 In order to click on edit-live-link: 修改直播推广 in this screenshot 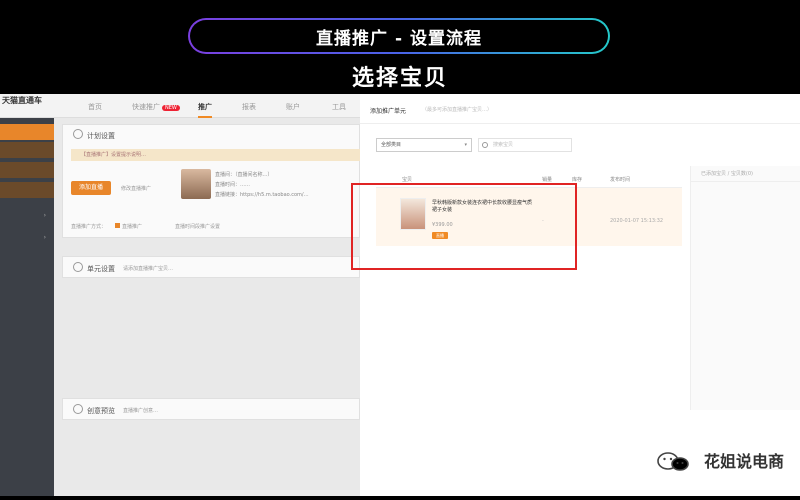, I will do `click(136, 188)`.